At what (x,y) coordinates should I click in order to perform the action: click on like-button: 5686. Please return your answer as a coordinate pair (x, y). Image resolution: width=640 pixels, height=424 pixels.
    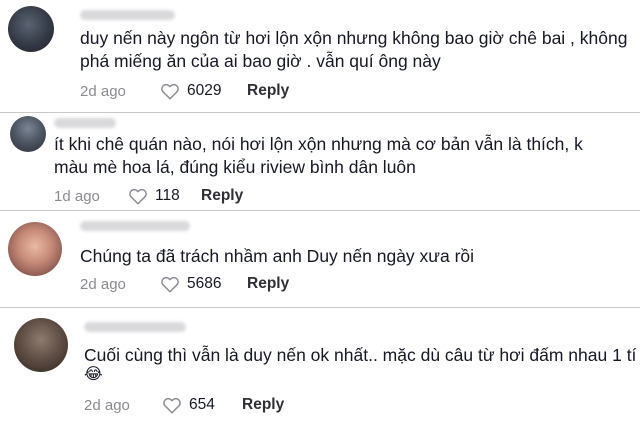
    Looking at the image, I should click on (203, 284).